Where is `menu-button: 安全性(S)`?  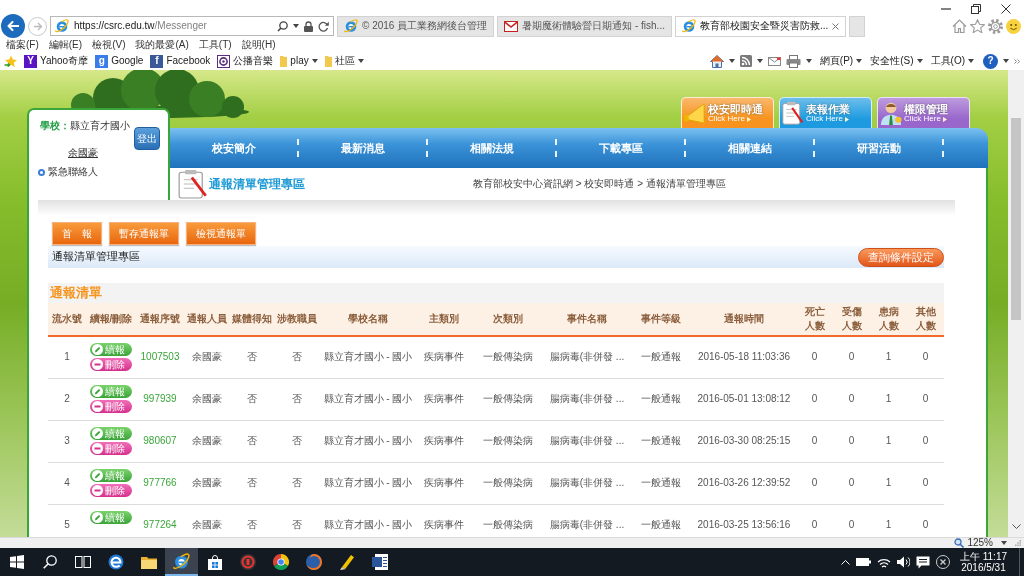
menu-button: 安全性(S) is located at coordinates (896, 61).